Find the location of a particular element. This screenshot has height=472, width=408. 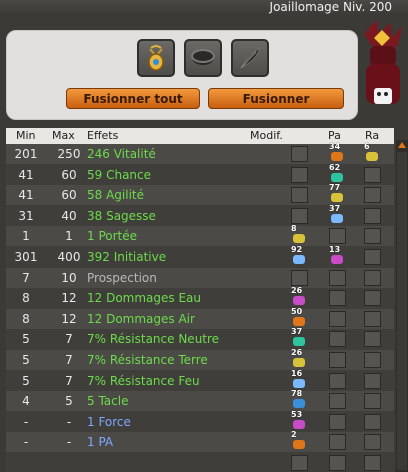

scrollbar is located at coordinates (402, 306).